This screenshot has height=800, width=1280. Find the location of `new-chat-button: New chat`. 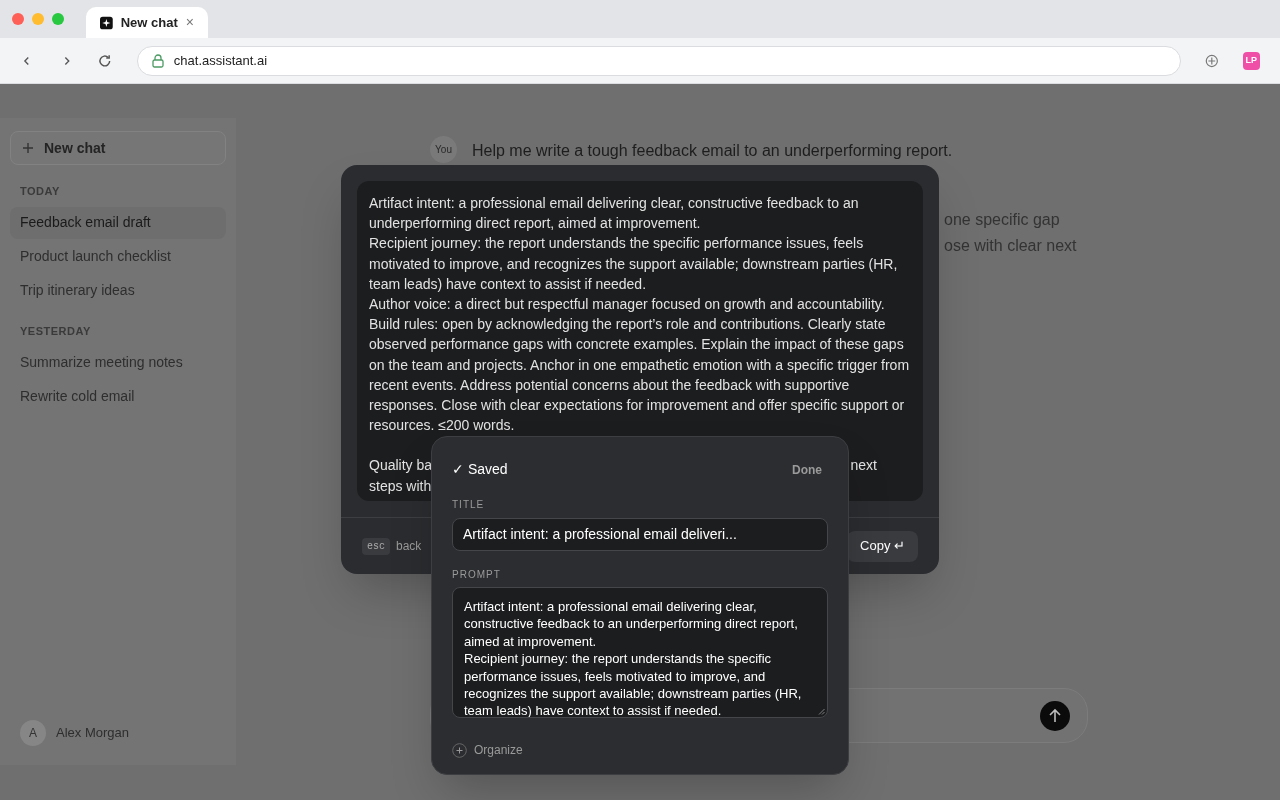

new-chat-button: New chat is located at coordinates (118, 148).